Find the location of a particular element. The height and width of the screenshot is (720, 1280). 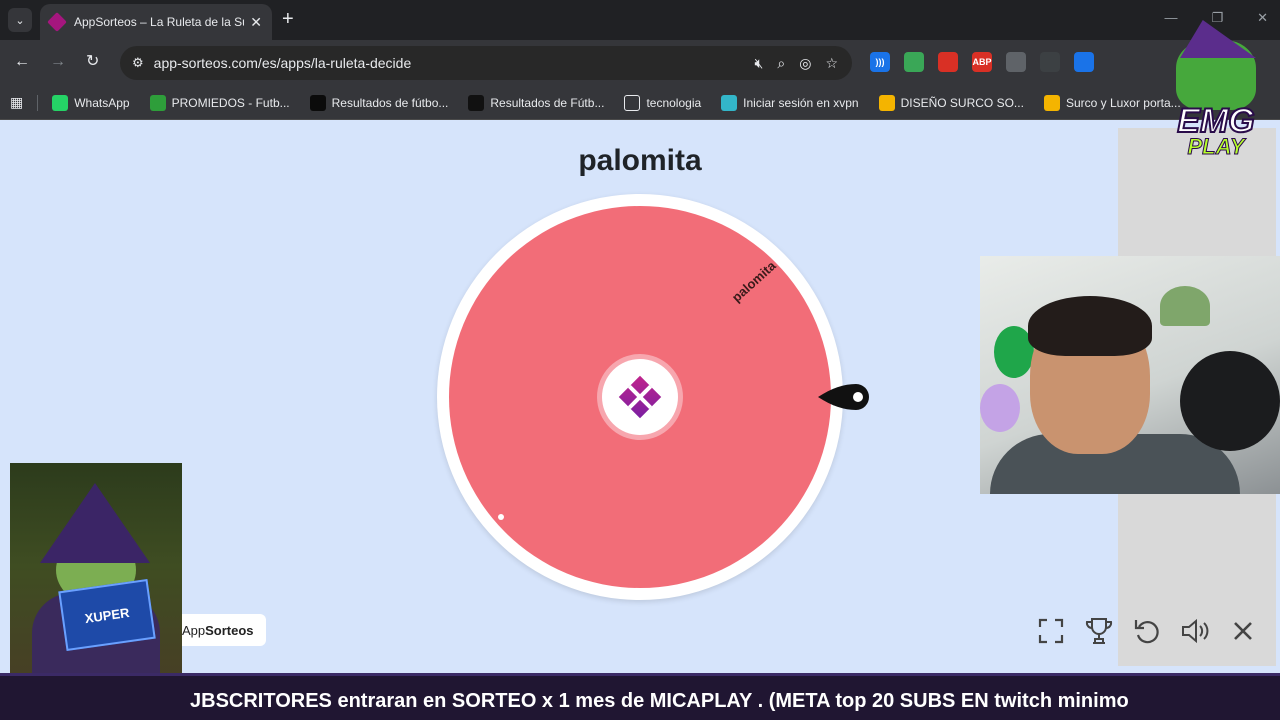

bookmark-star-icon: ☆ is located at coordinates (831, 63).